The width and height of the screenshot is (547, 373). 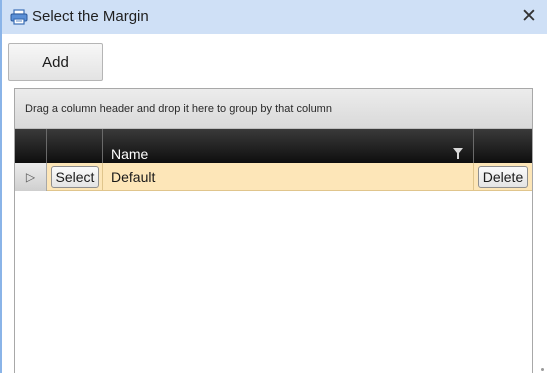 What do you see at coordinates (133, 177) in the screenshot?
I see `name-value: Default` at bounding box center [133, 177].